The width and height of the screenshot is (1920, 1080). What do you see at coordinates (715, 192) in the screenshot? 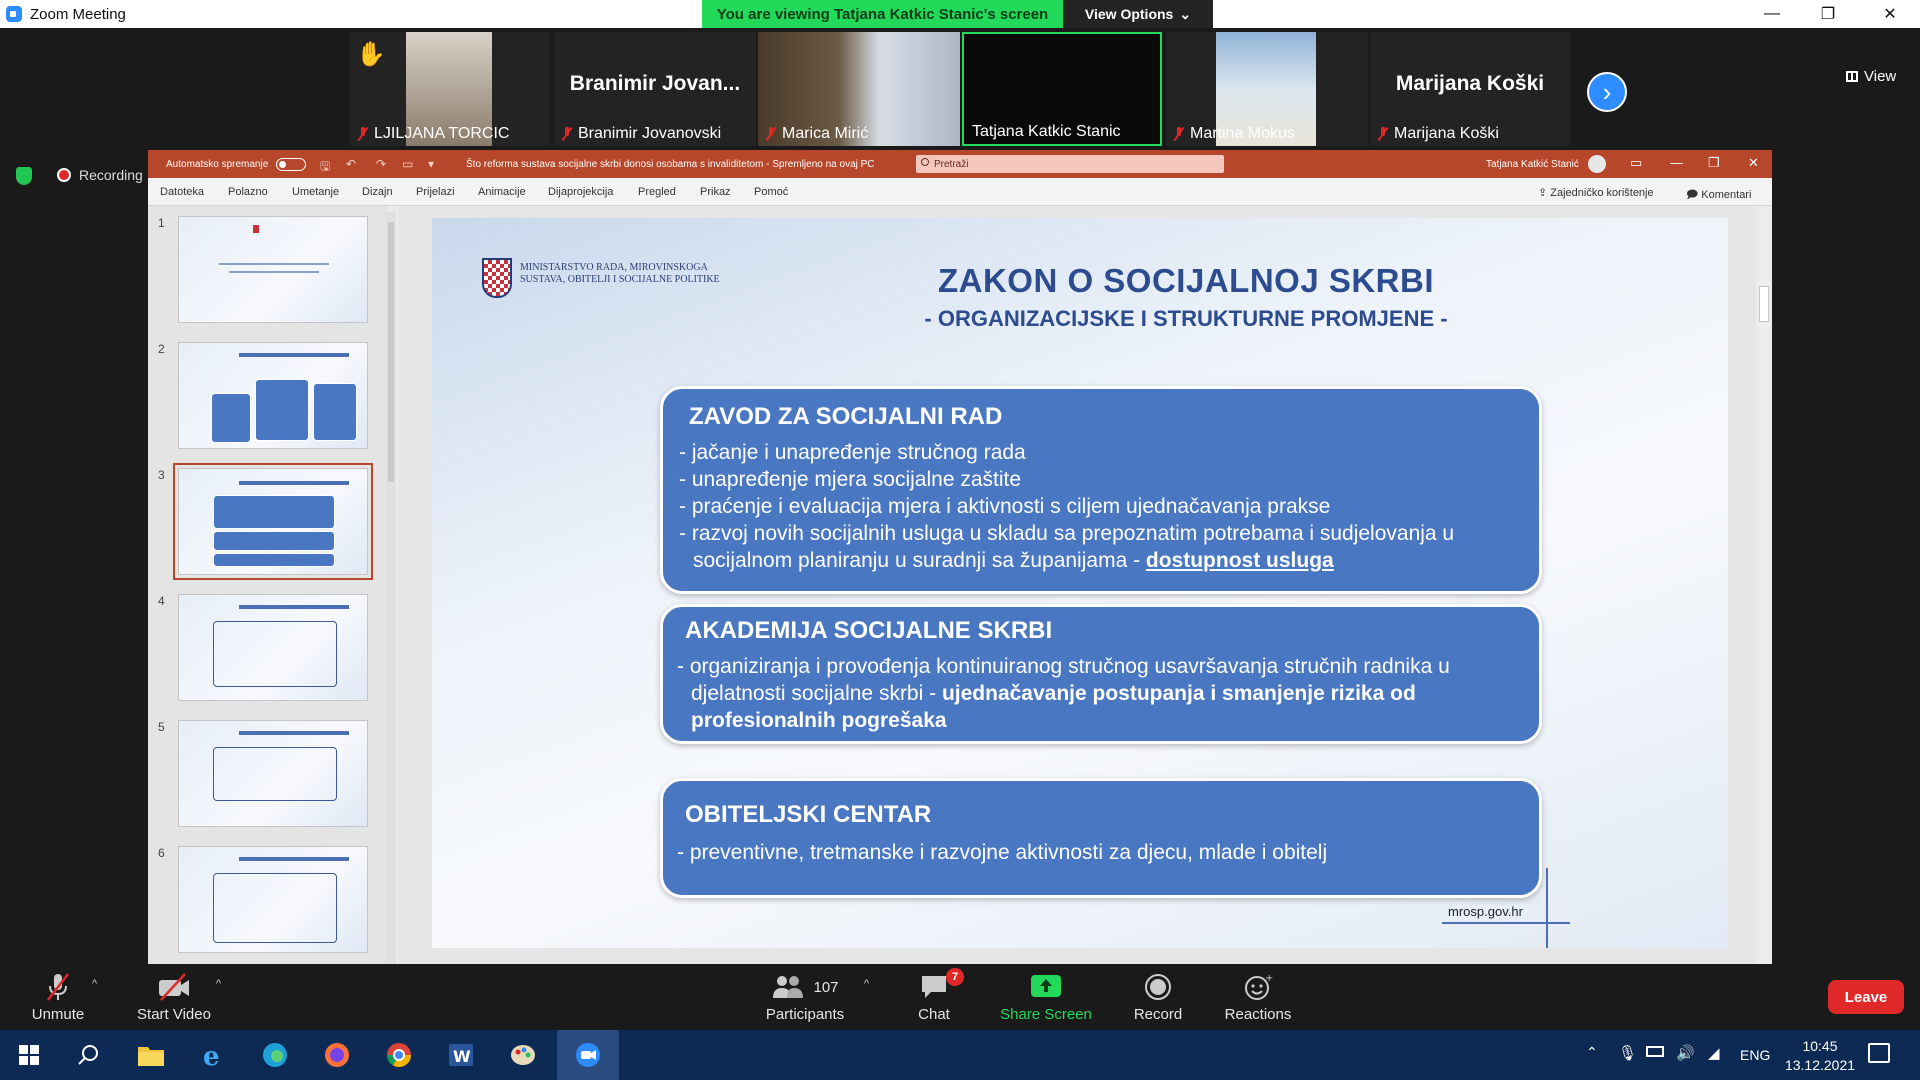
I see `tab-prikaz: Prikaz` at bounding box center [715, 192].